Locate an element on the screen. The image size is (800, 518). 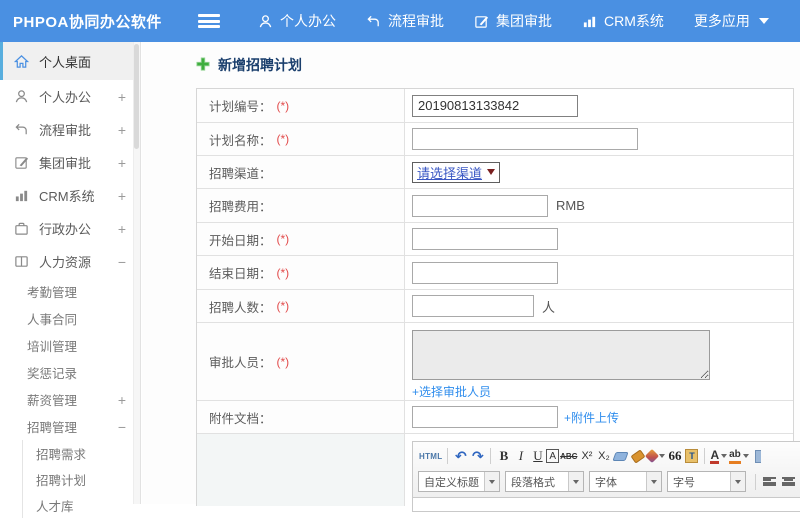
align-left-icon is located at coordinates (769, 482).